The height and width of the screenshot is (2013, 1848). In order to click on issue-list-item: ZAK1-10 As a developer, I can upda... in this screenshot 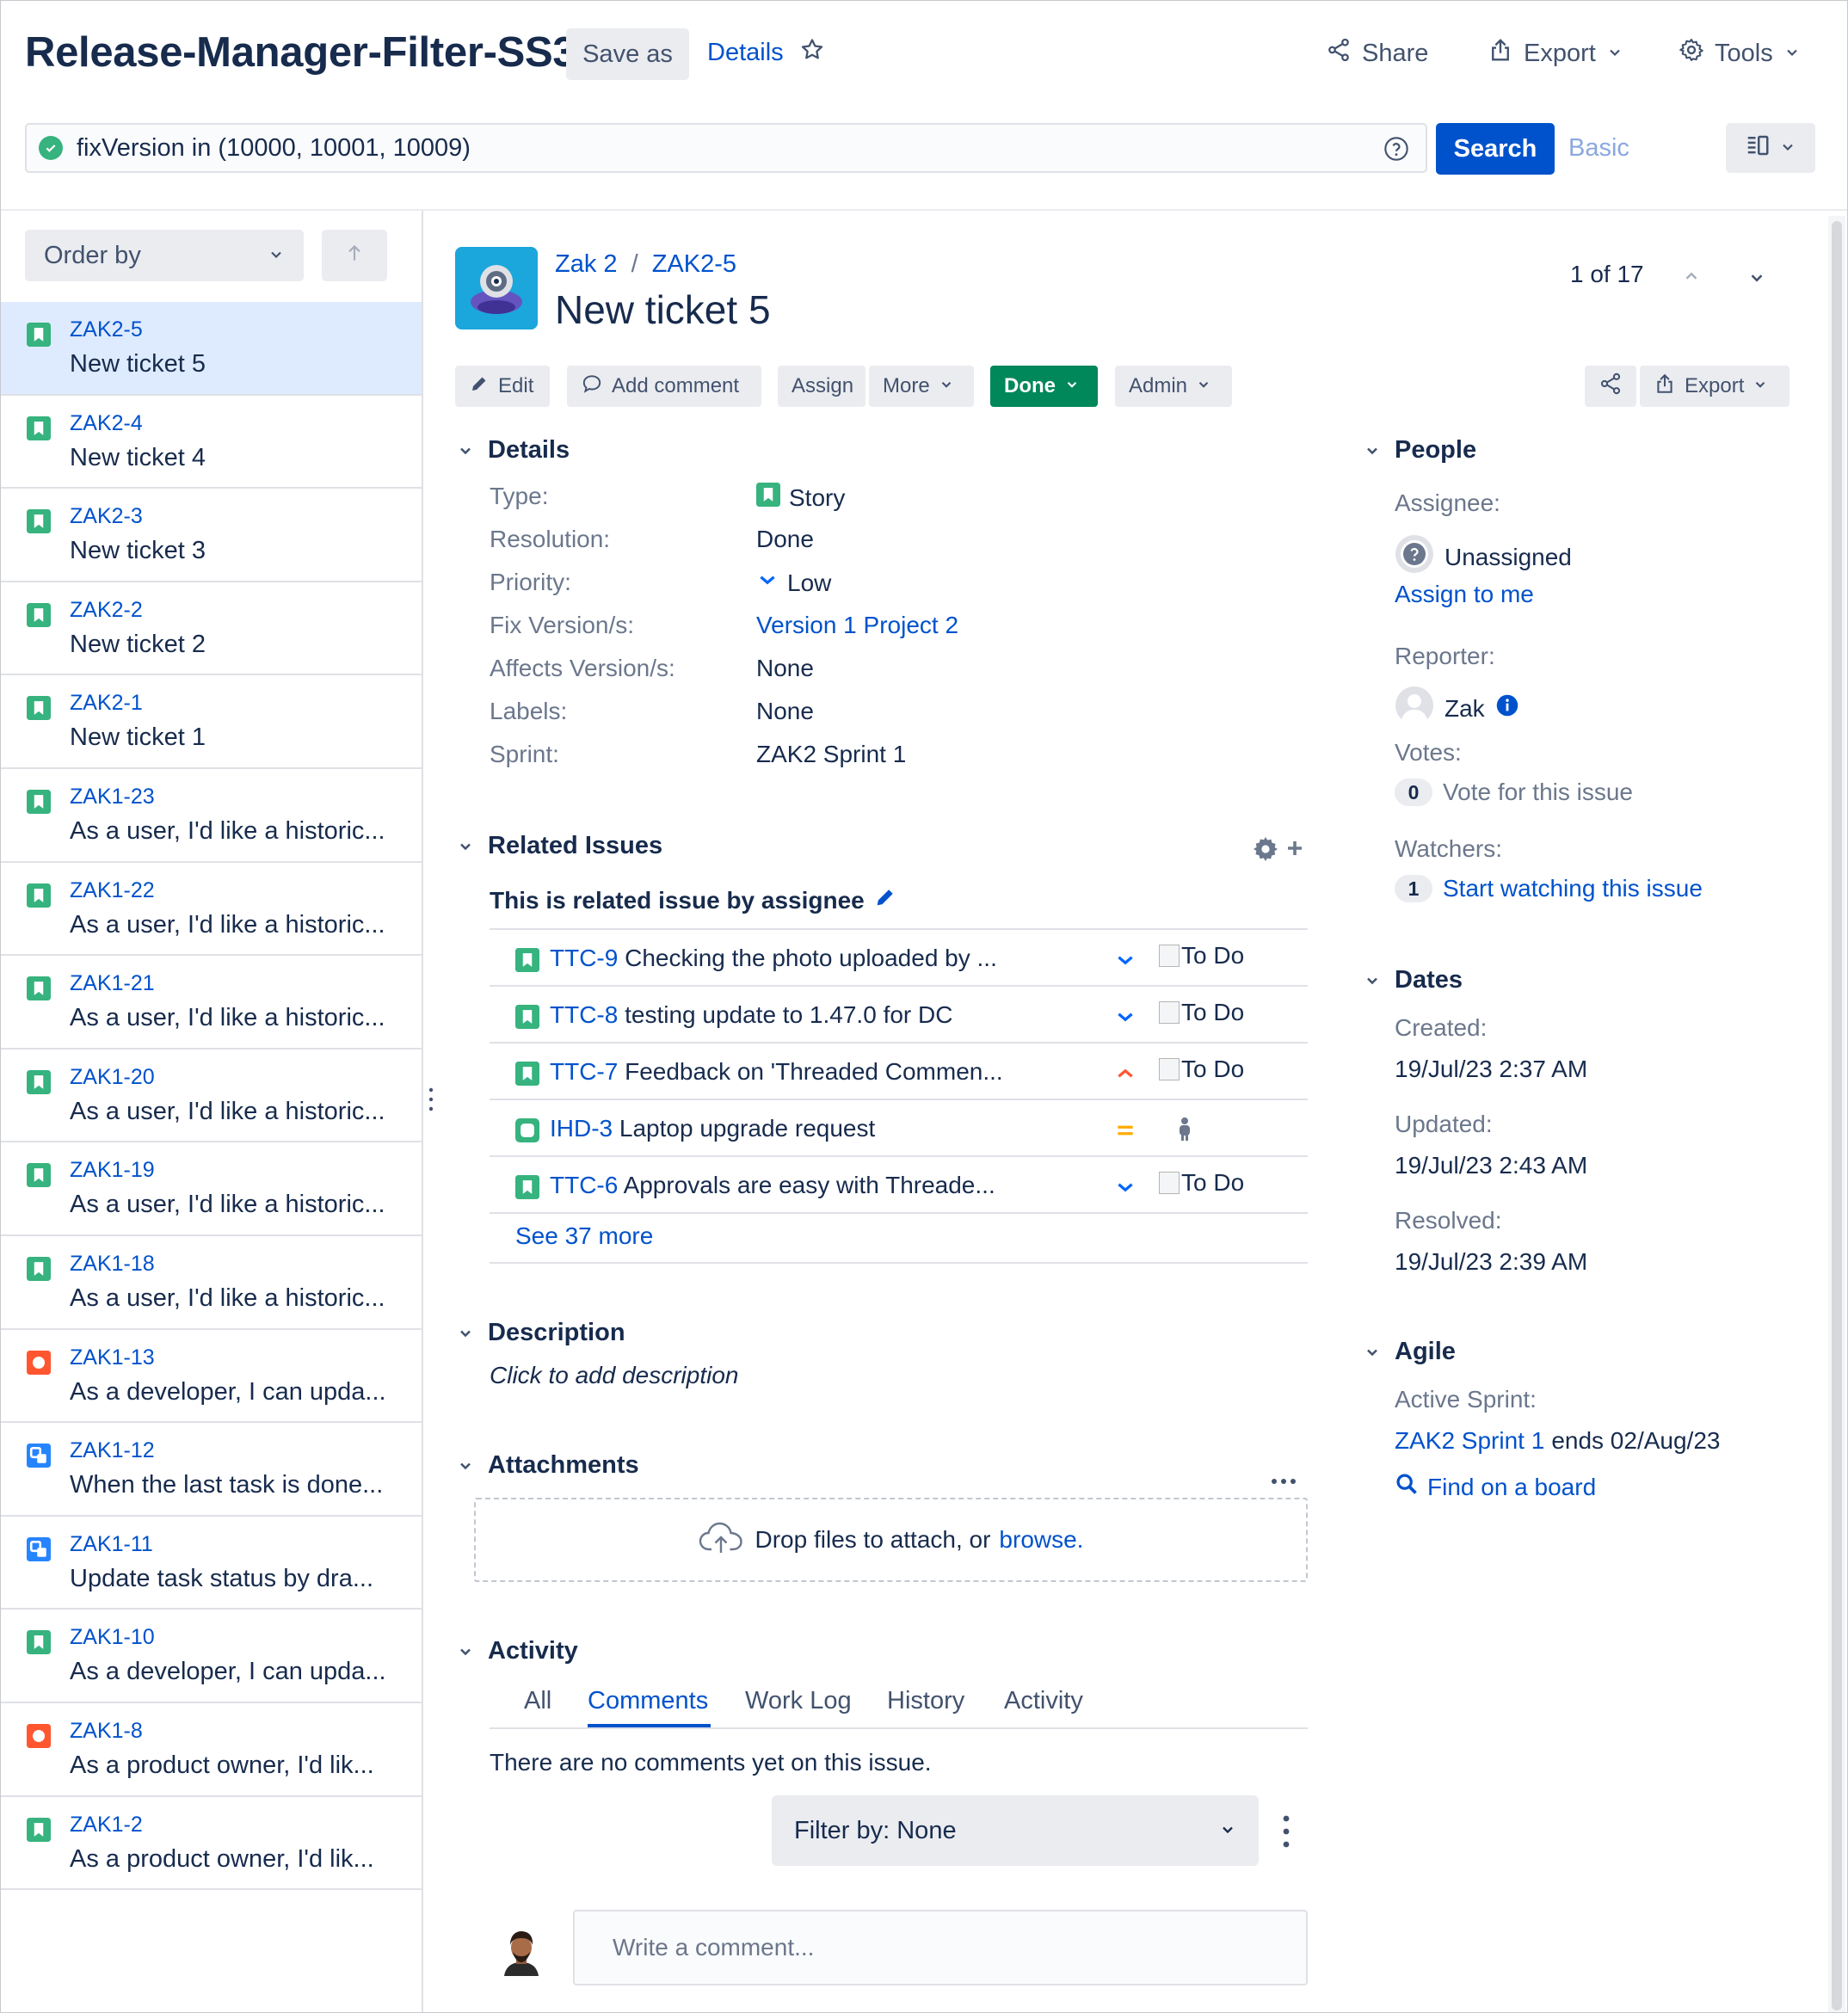, I will do `click(212, 1657)`.